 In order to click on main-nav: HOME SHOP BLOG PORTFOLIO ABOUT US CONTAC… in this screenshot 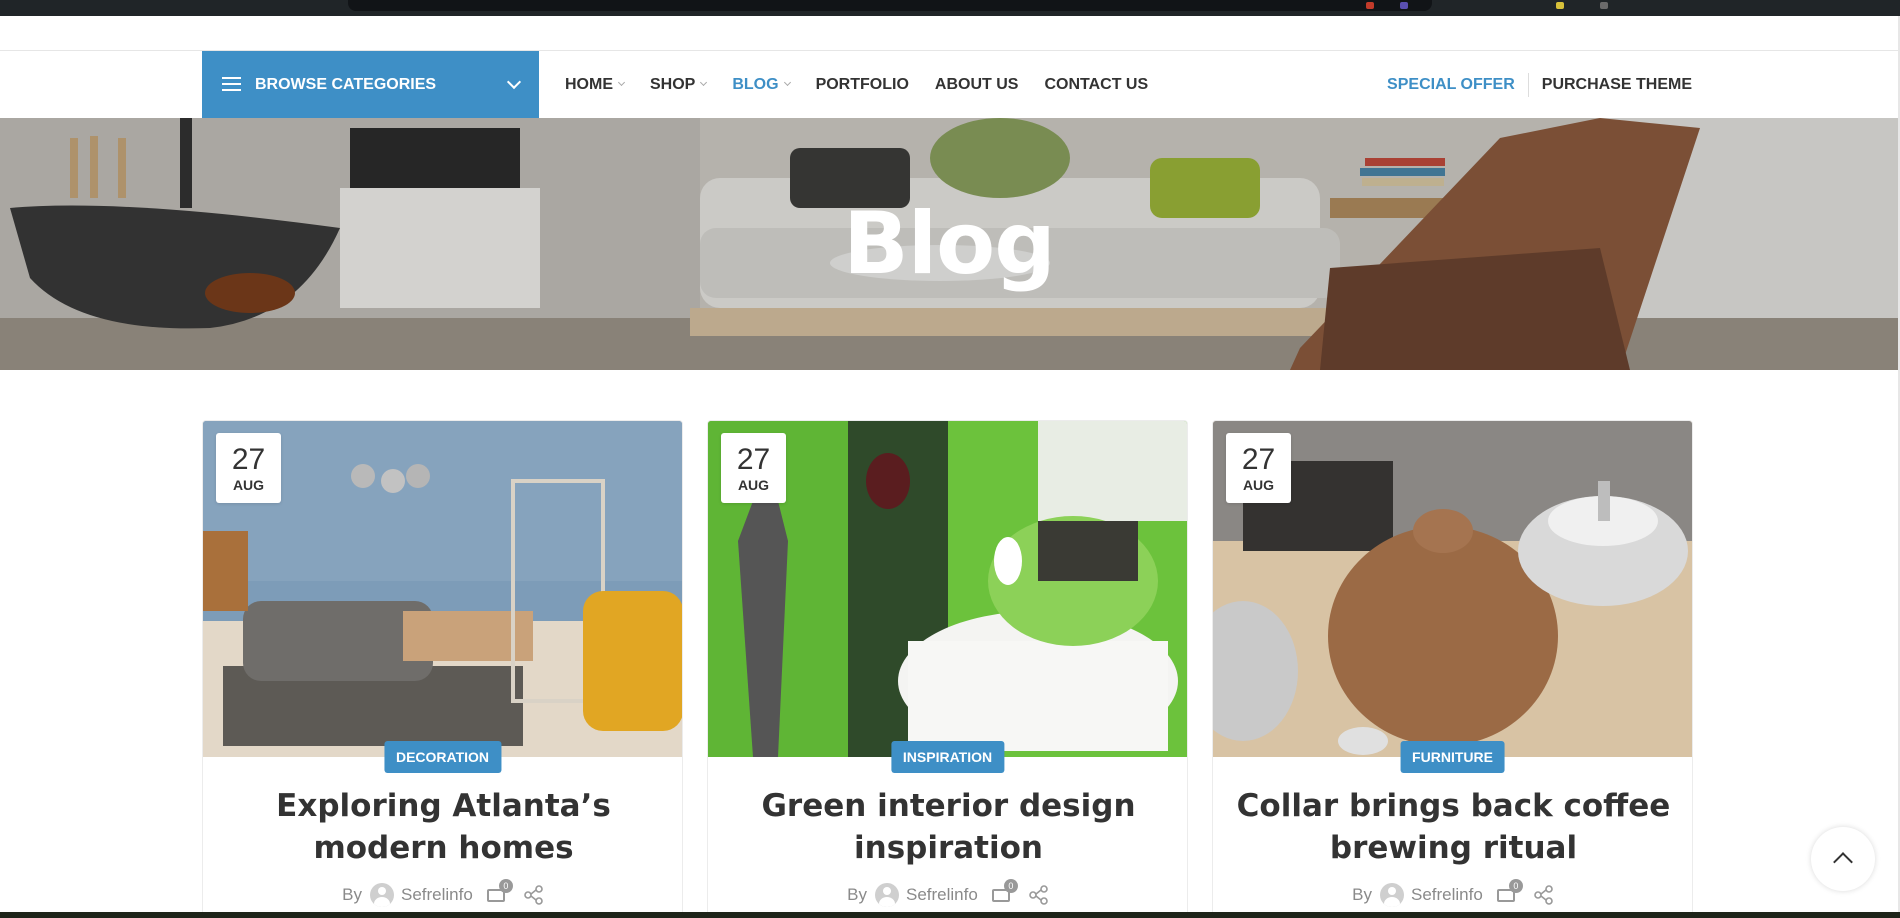, I will do `click(869, 84)`.